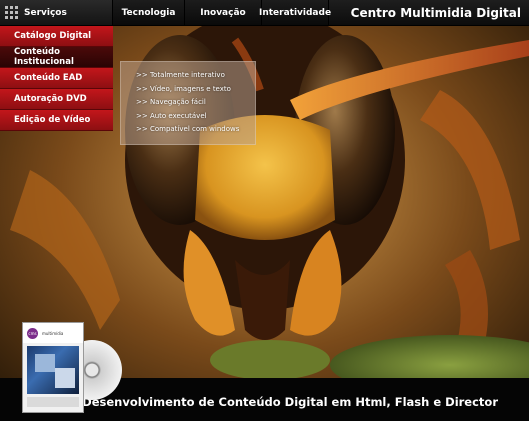 The height and width of the screenshot is (421, 529). Describe the element at coordinates (56, 99) in the screenshot. I see `menu-item-autoracao-dvd: Autoração DVD` at that location.